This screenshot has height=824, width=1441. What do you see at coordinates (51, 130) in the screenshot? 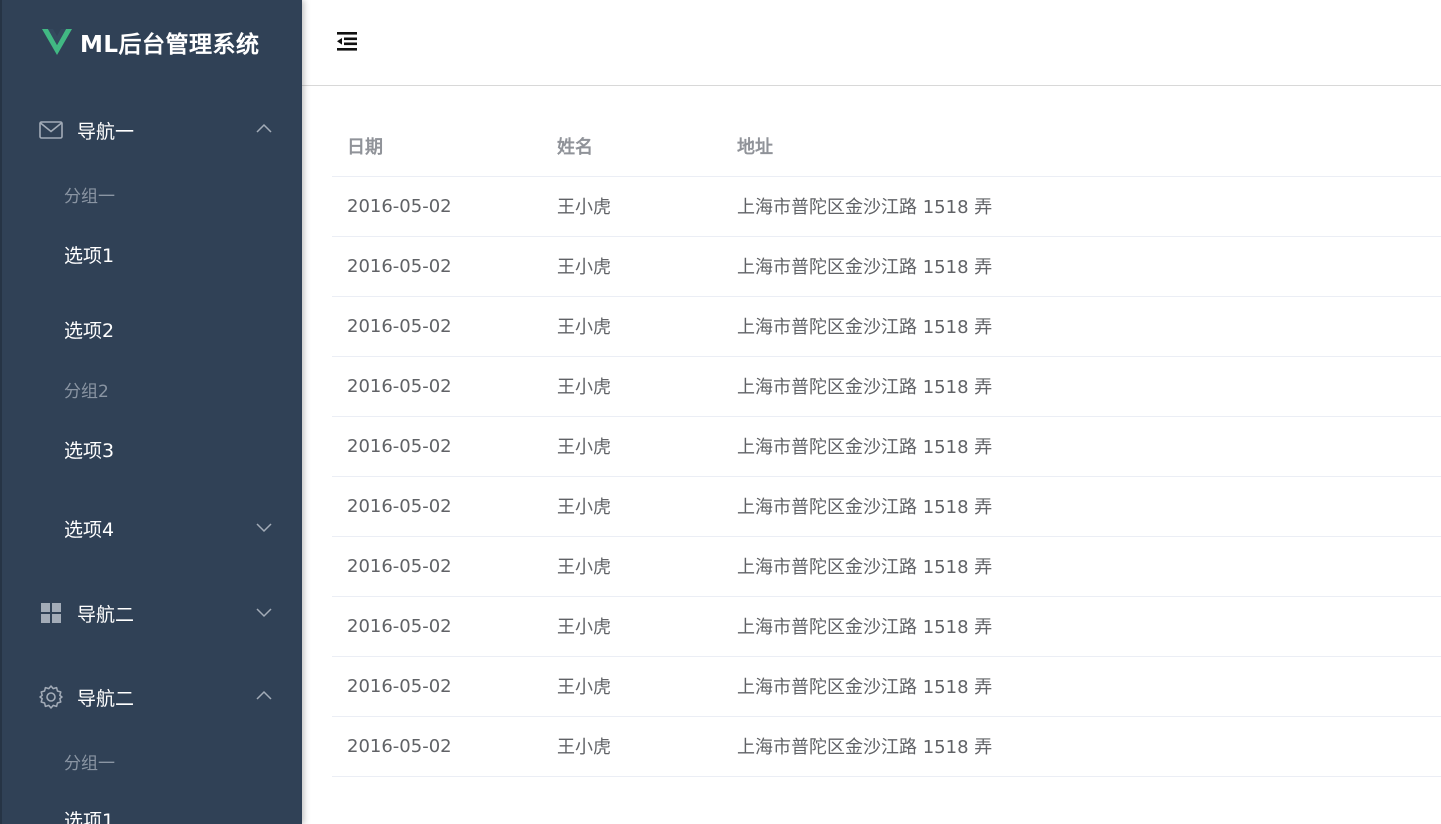
I see `mail-icon` at bounding box center [51, 130].